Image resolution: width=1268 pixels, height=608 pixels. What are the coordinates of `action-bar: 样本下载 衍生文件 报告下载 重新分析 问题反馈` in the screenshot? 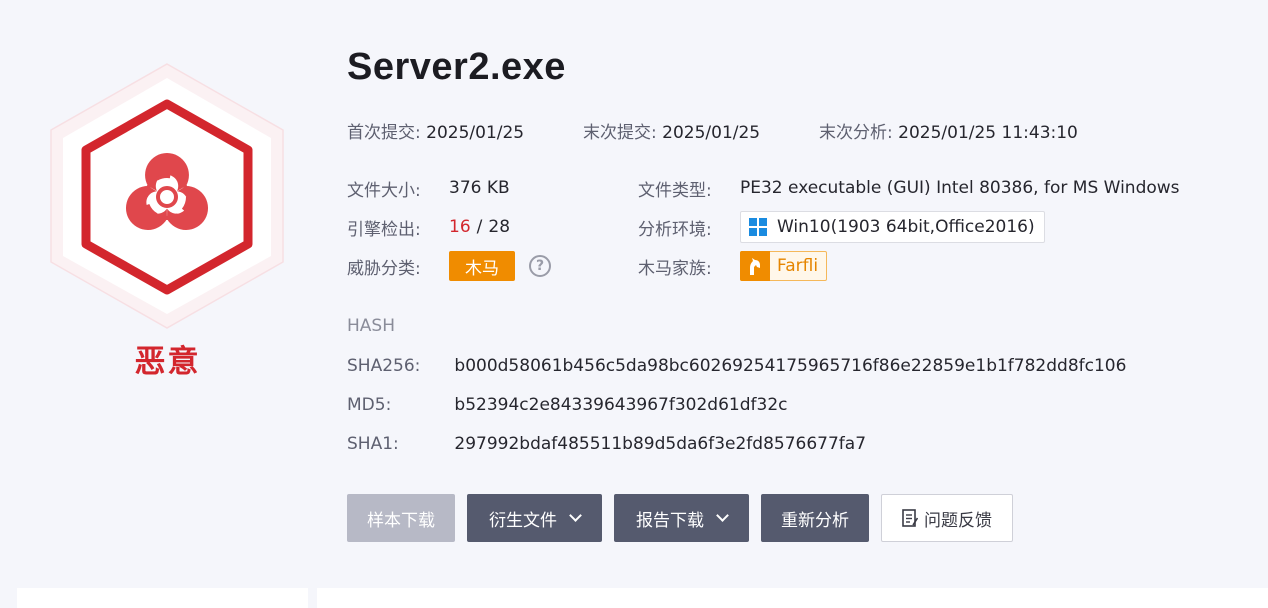 It's located at (797, 518).